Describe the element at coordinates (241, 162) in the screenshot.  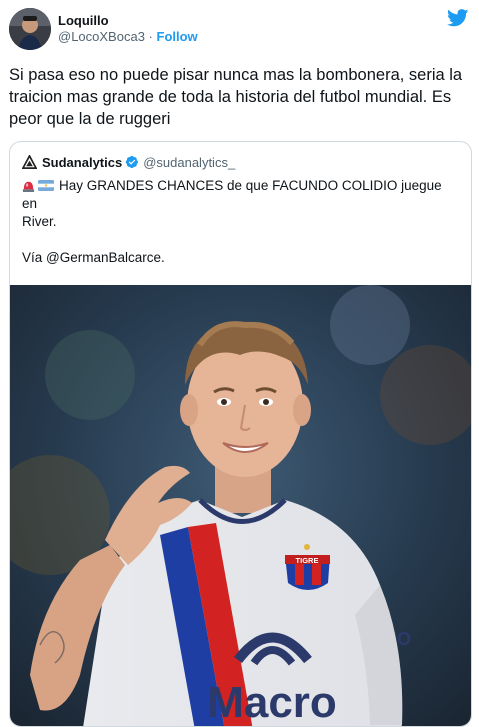
I see `quoted-tweet-header: Sudanalytics @sudanalytics_` at that location.